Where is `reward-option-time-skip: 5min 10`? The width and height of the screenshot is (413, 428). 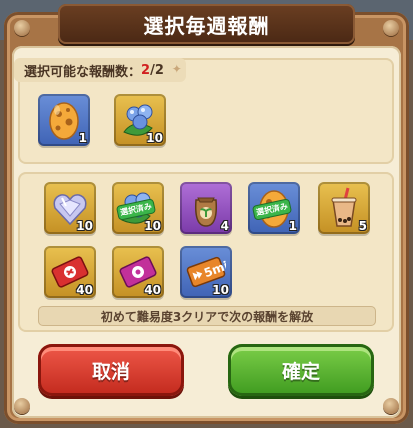 reward-option-time-skip: 5min 10 is located at coordinates (206, 272).